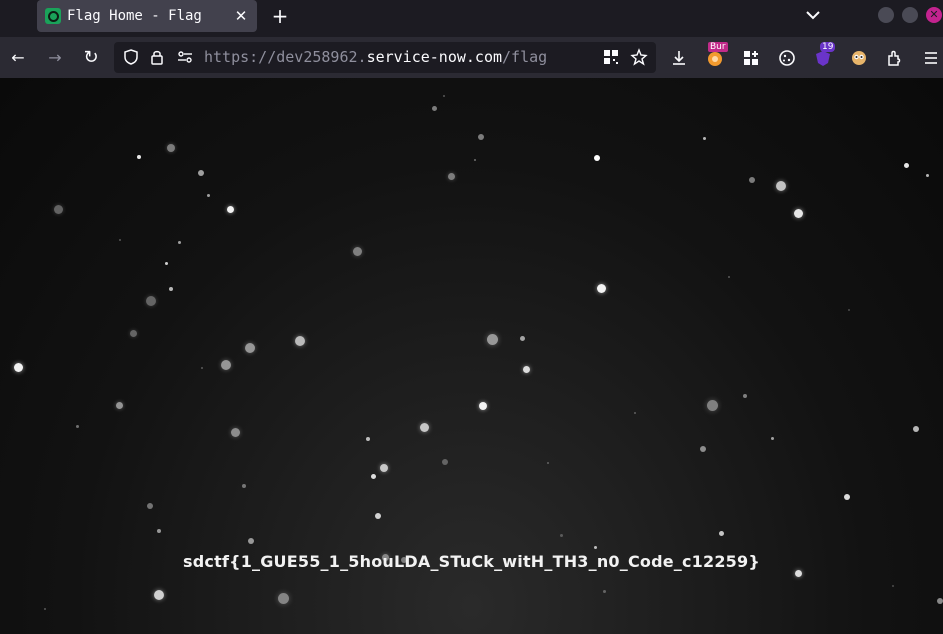  What do you see at coordinates (185, 57) in the screenshot?
I see `permissions-icon` at bounding box center [185, 57].